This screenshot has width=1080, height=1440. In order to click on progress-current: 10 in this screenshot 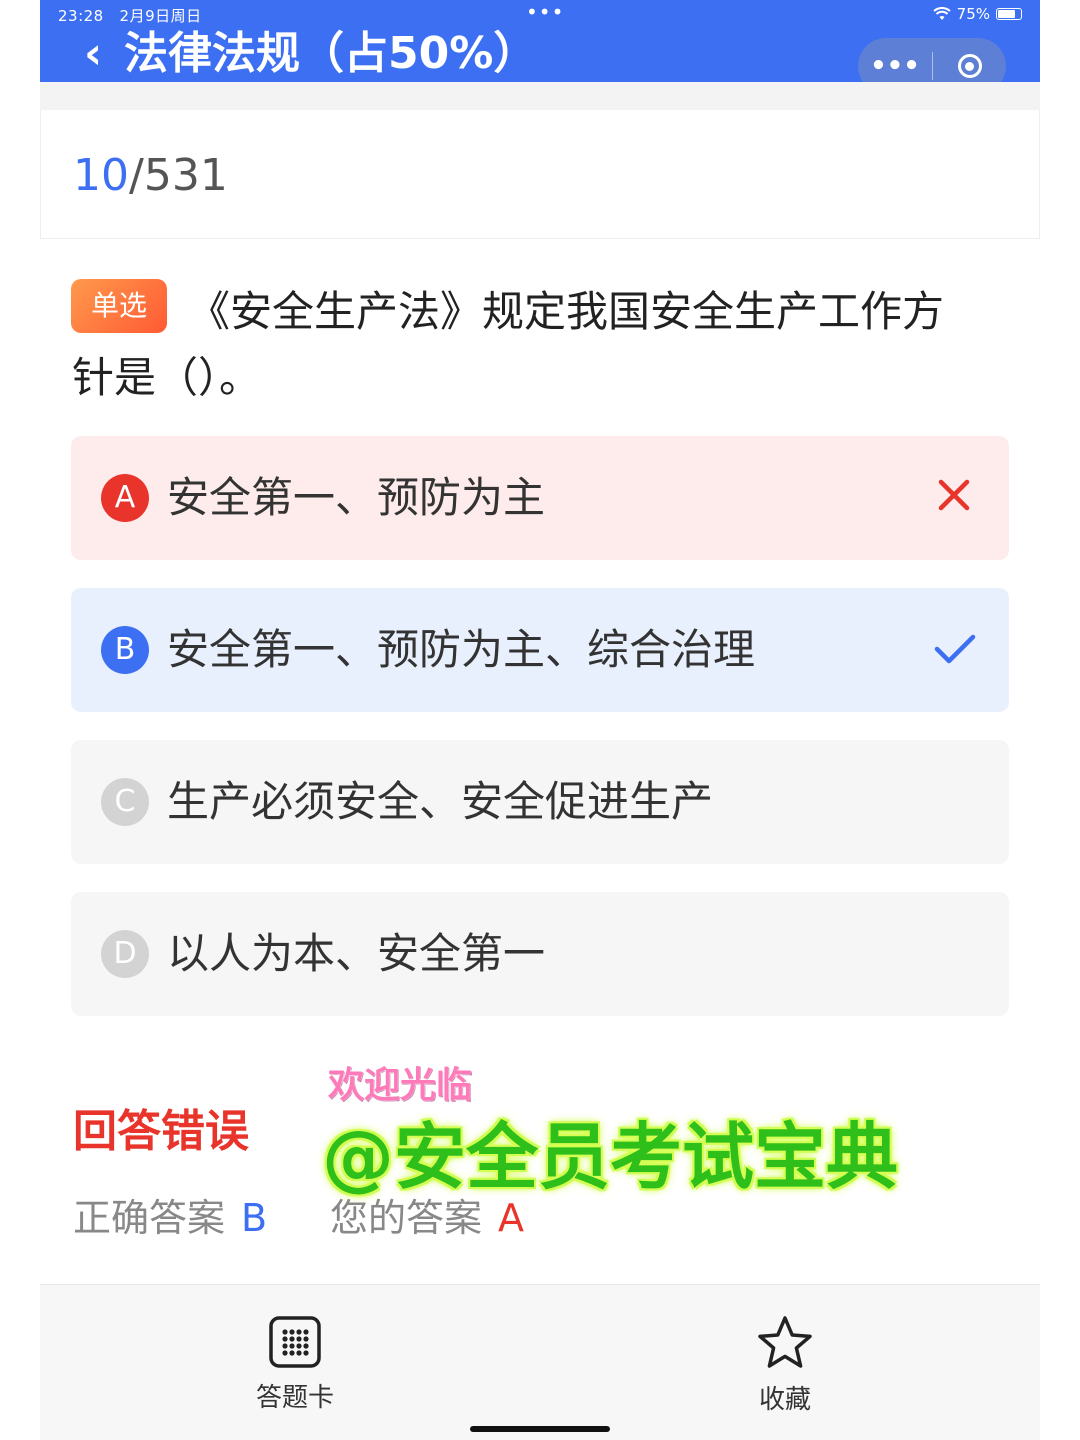, I will do `click(101, 175)`.